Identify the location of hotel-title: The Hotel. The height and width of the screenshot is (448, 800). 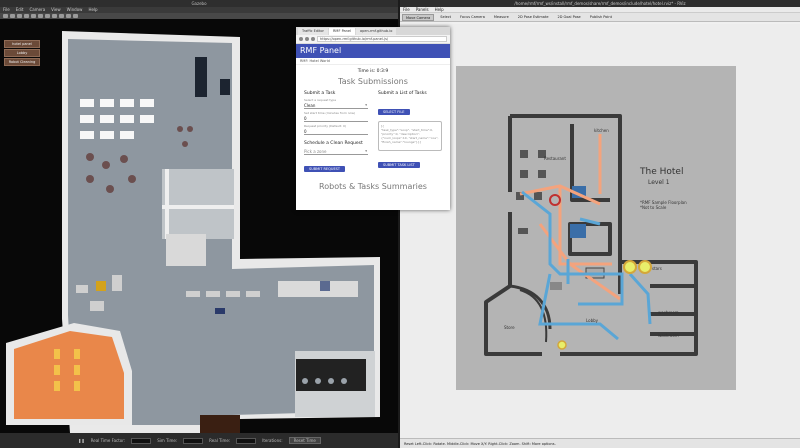
(661, 172).